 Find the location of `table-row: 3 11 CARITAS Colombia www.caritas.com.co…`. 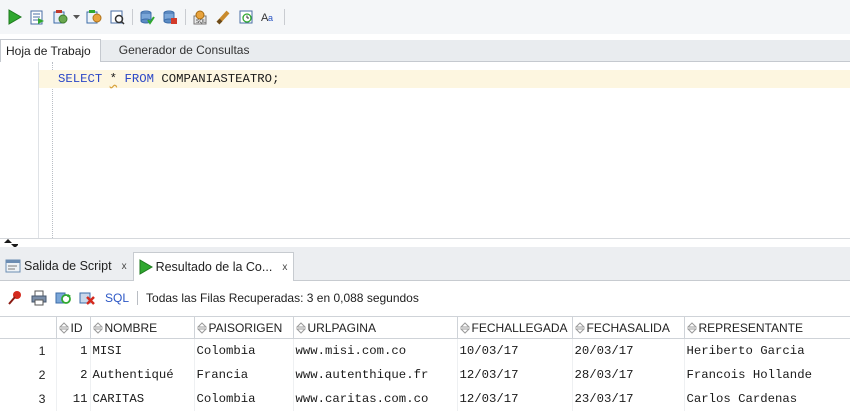

table-row: 3 11 CARITAS Colombia www.caritas.com.co… is located at coordinates (425, 398).